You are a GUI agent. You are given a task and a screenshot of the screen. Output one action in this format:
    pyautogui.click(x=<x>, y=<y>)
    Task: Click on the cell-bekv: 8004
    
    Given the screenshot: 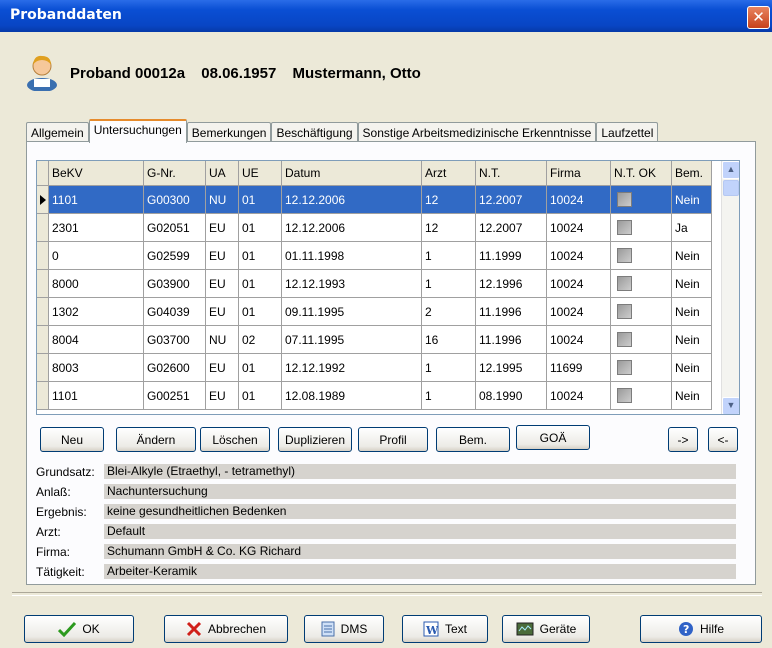 What is the action you would take?
    pyautogui.click(x=96, y=339)
    